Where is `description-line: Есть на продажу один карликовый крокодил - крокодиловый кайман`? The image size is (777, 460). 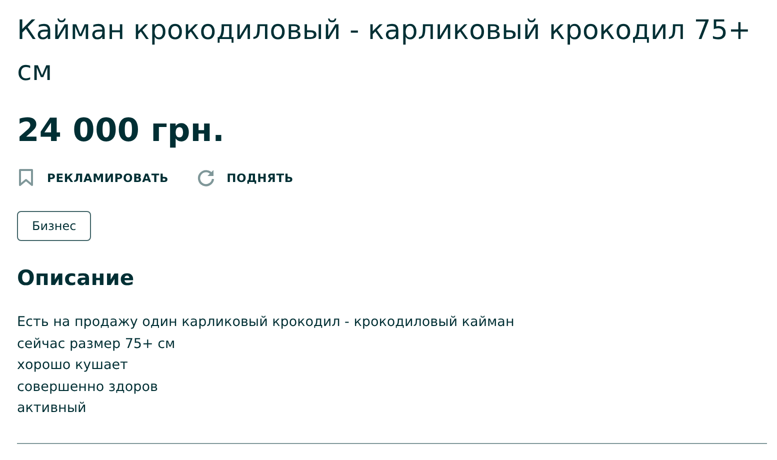 description-line: Есть на продажу один карликовый крокодил - крокодиловый кайман is located at coordinates (266, 322).